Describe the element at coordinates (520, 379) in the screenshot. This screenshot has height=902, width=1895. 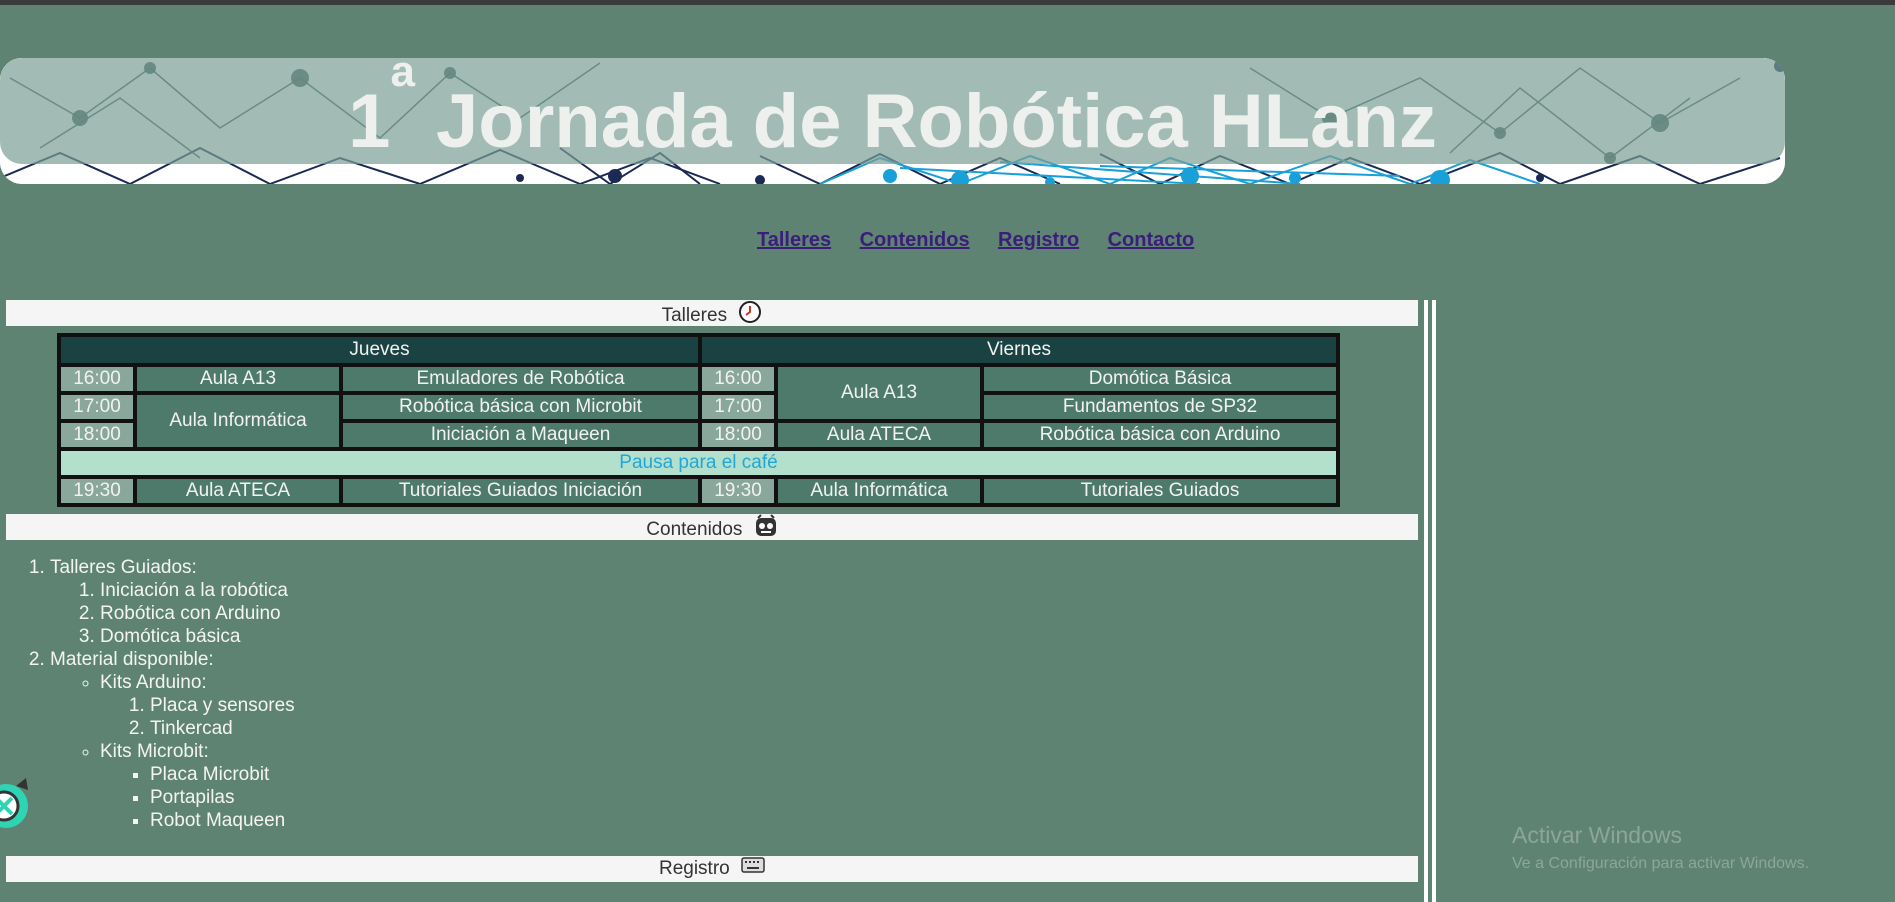
I see `activity-cell: Emuladores de Robótica` at that location.